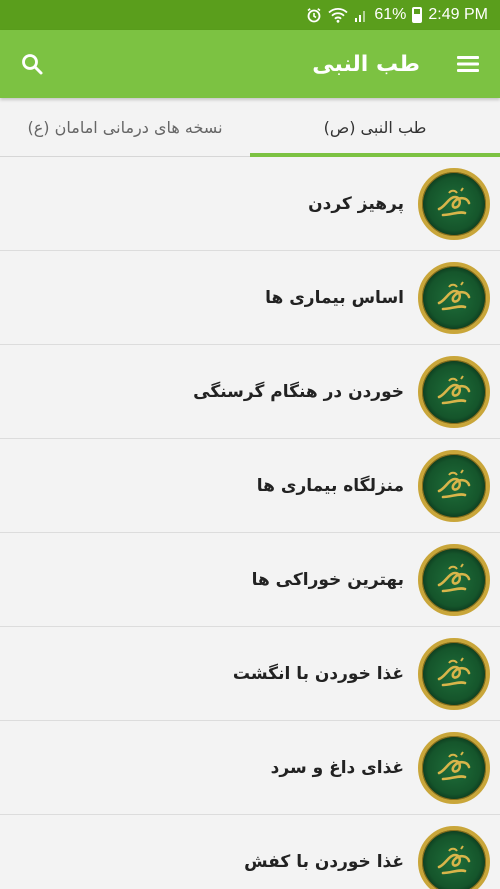 This screenshot has height=889, width=500. Describe the element at coordinates (324, 861) in the screenshot. I see `list-item-label: غذا خوردن با کفش` at that location.